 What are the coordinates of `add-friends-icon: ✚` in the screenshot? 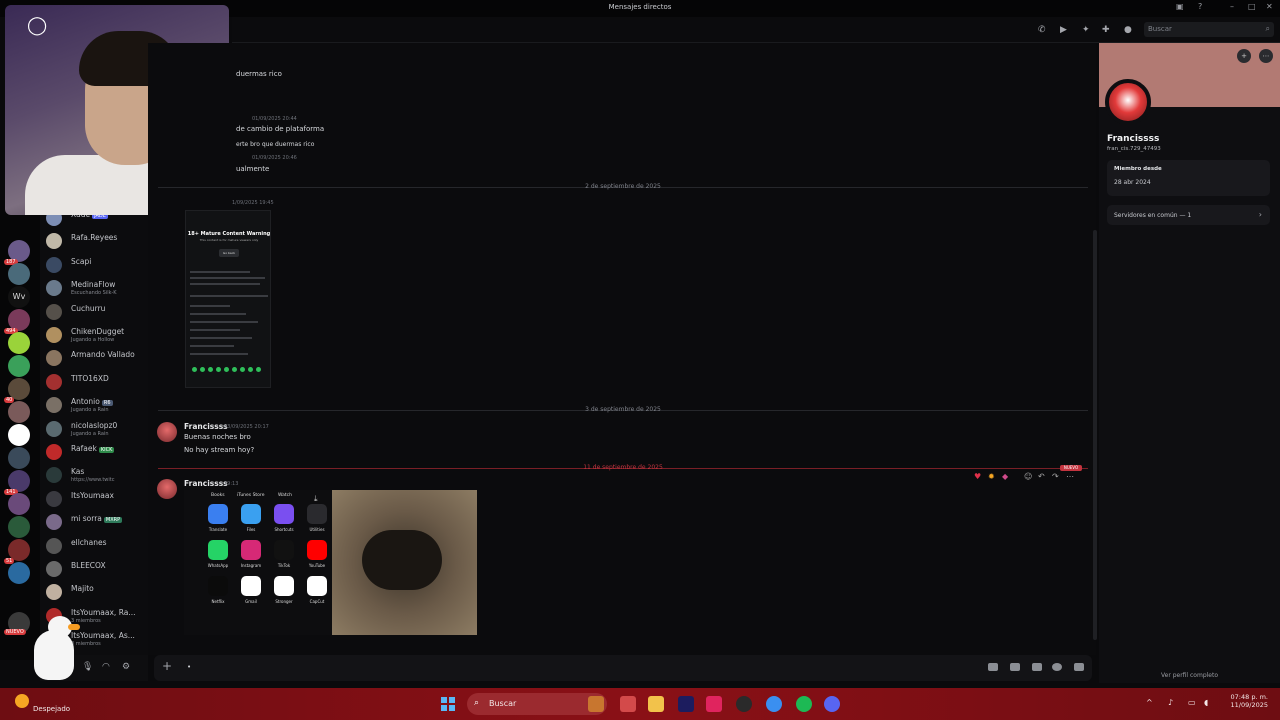 It's located at (1106, 30).